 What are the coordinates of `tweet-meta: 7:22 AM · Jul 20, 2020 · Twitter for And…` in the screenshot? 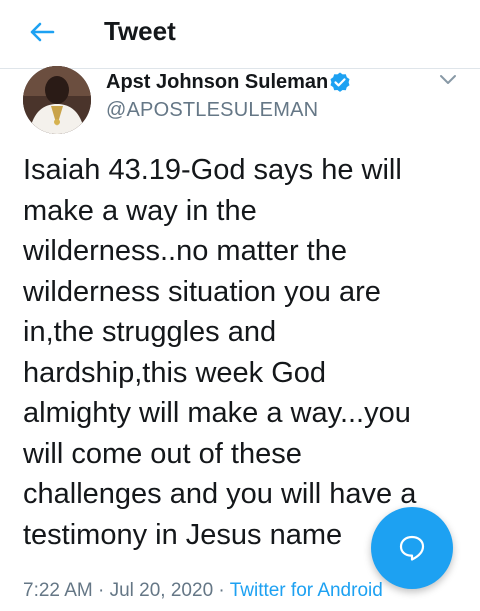 It's located at (203, 591).